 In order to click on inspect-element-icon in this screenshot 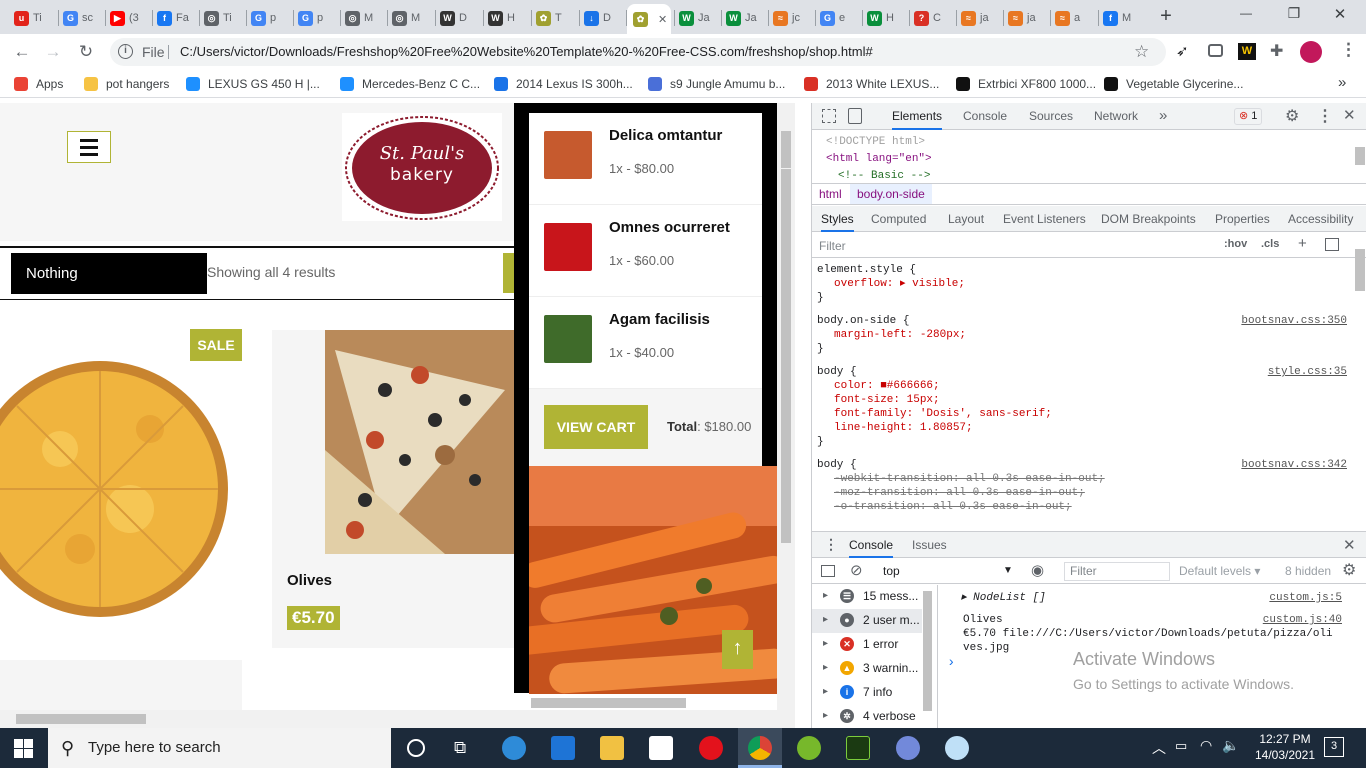, I will do `click(829, 116)`.